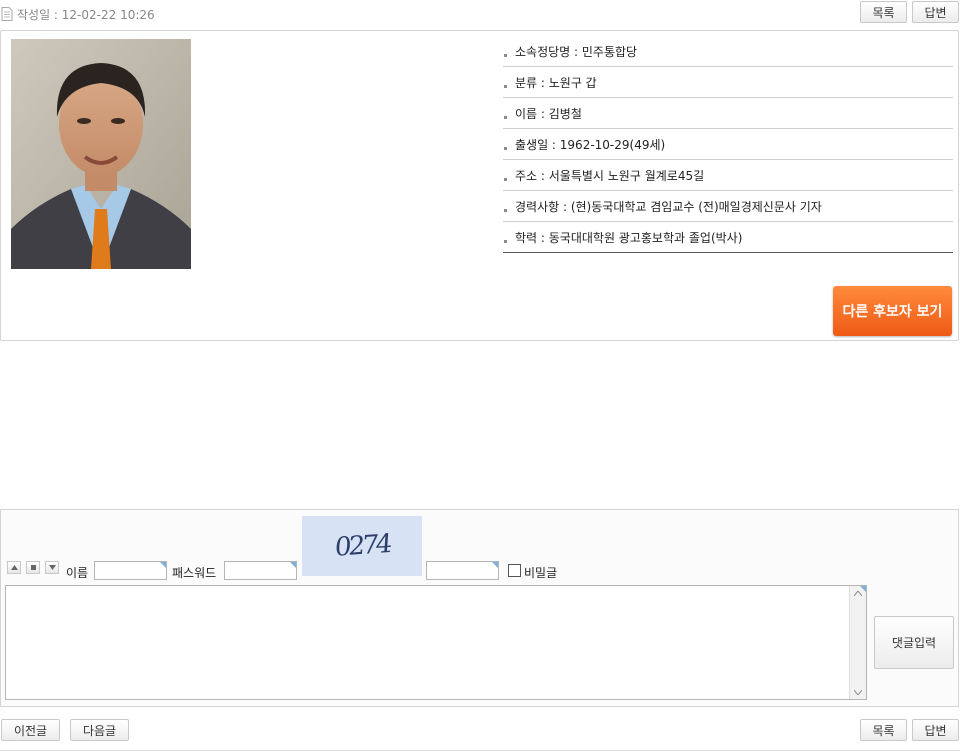 This screenshot has height=753, width=960. What do you see at coordinates (514, 570) in the screenshot?
I see `secret-checkbox` at bounding box center [514, 570].